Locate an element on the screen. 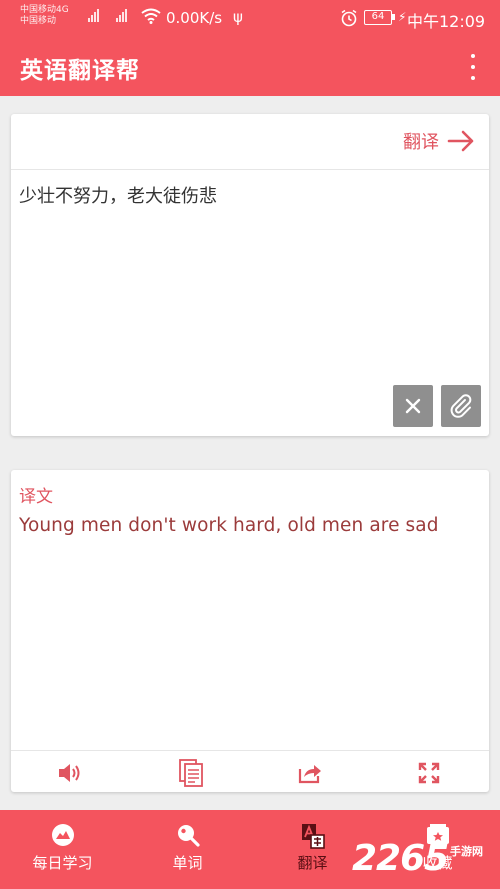 The width and height of the screenshot is (500, 889). fullscreen-icon is located at coordinates (429, 773).